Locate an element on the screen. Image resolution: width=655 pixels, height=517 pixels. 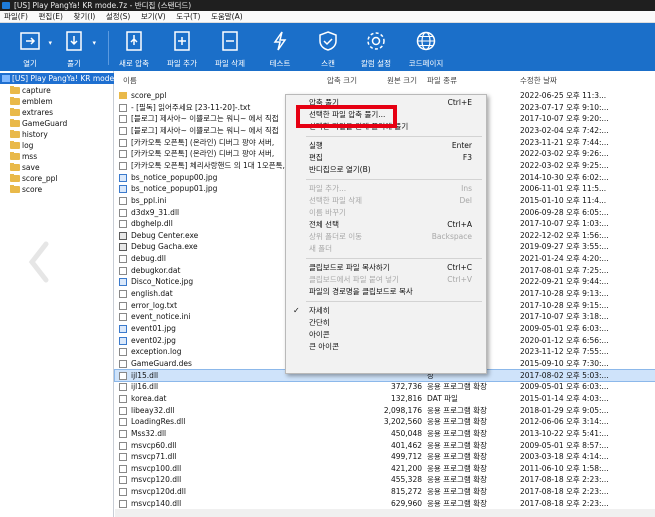
context-menu-item: 간단히 is located at coordinates (386, 323).